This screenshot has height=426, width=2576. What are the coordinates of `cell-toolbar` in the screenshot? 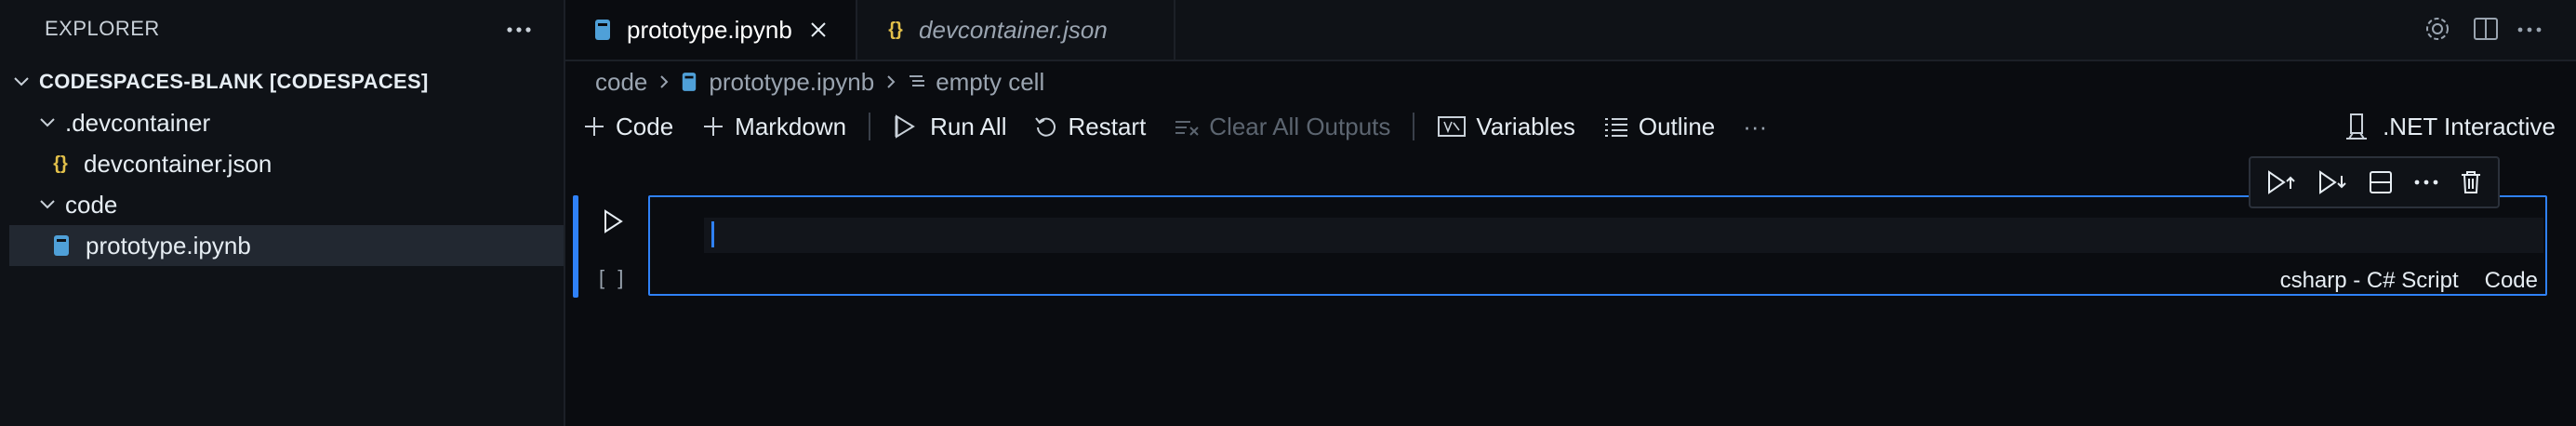 It's located at (2374, 182).